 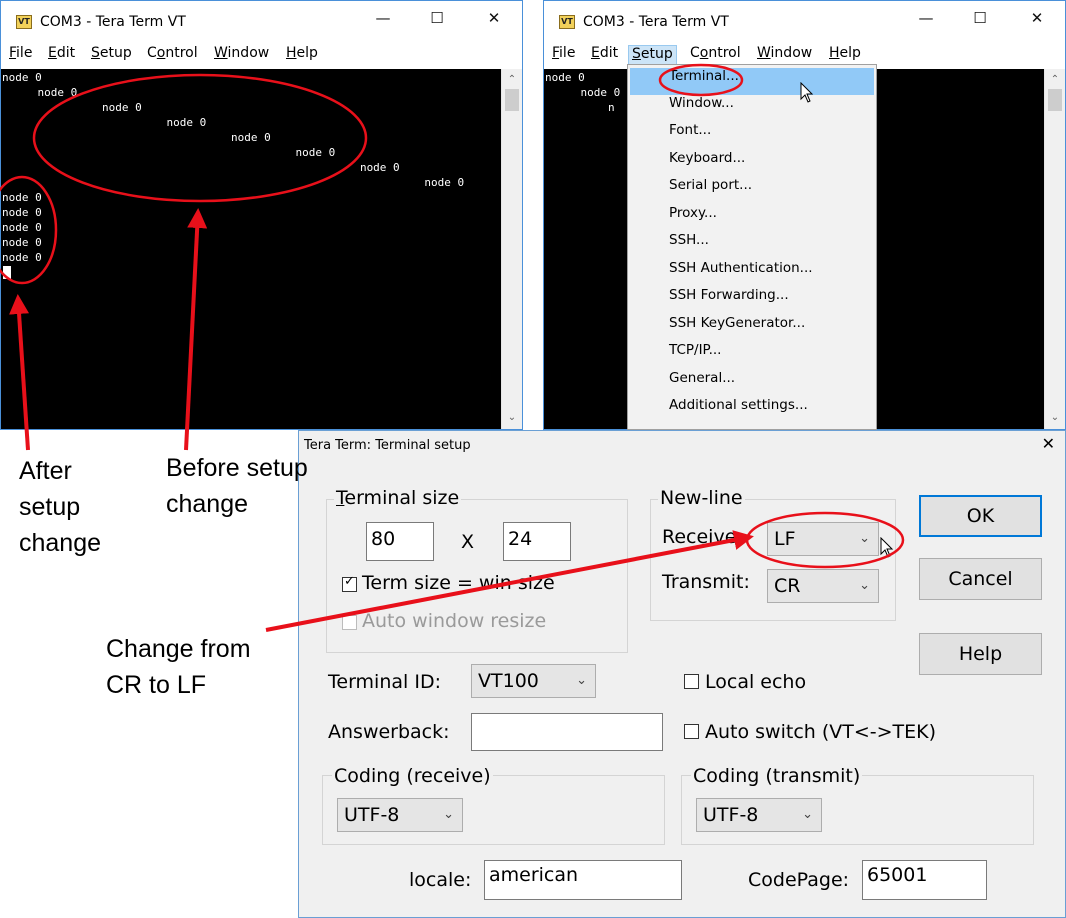 I want to click on terminal-cursor, so click(x=7, y=272).